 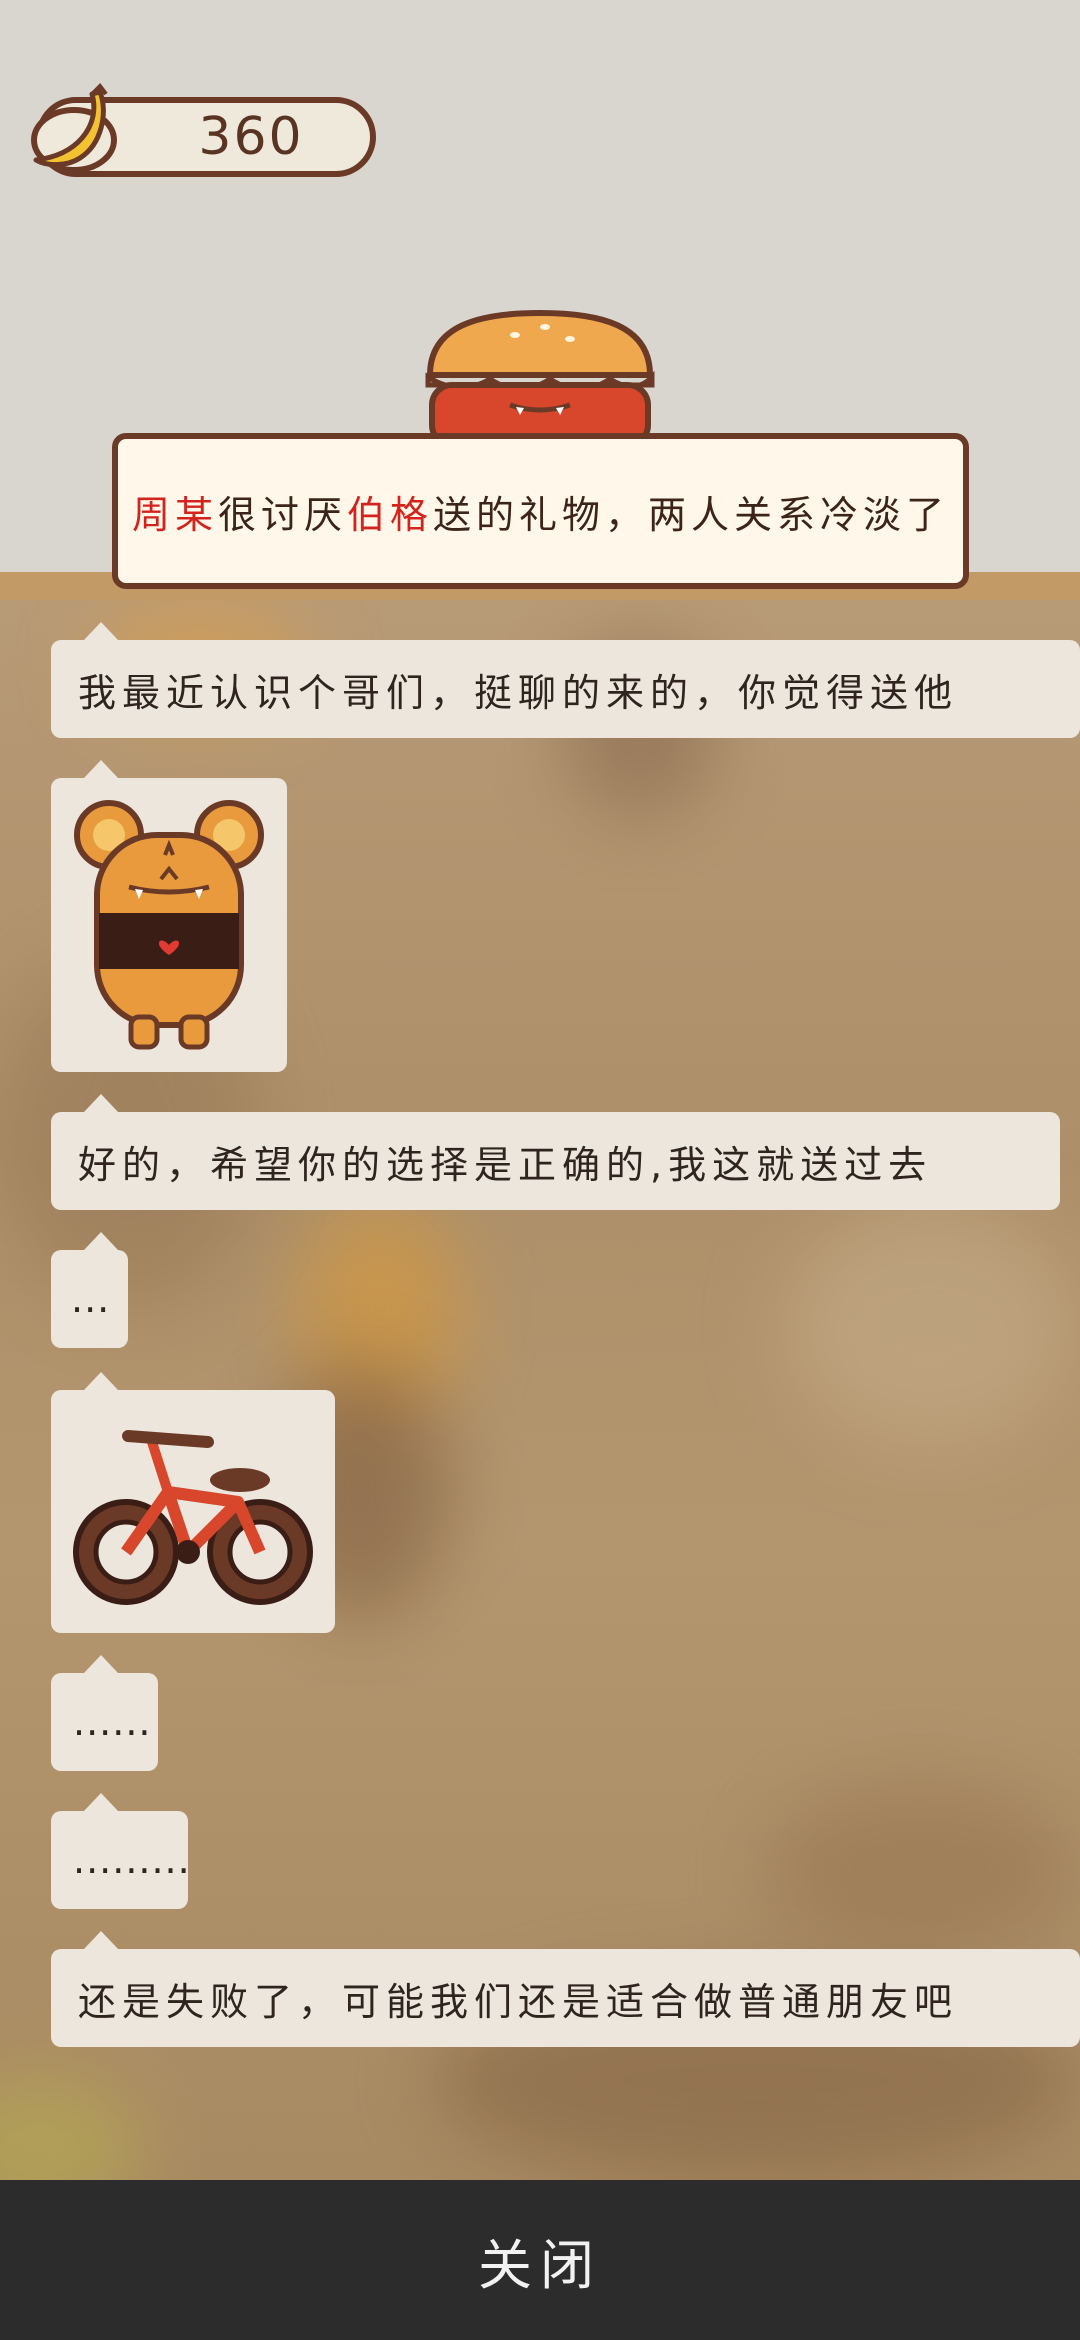 I want to click on bear-doll-icon, so click(x=169, y=925).